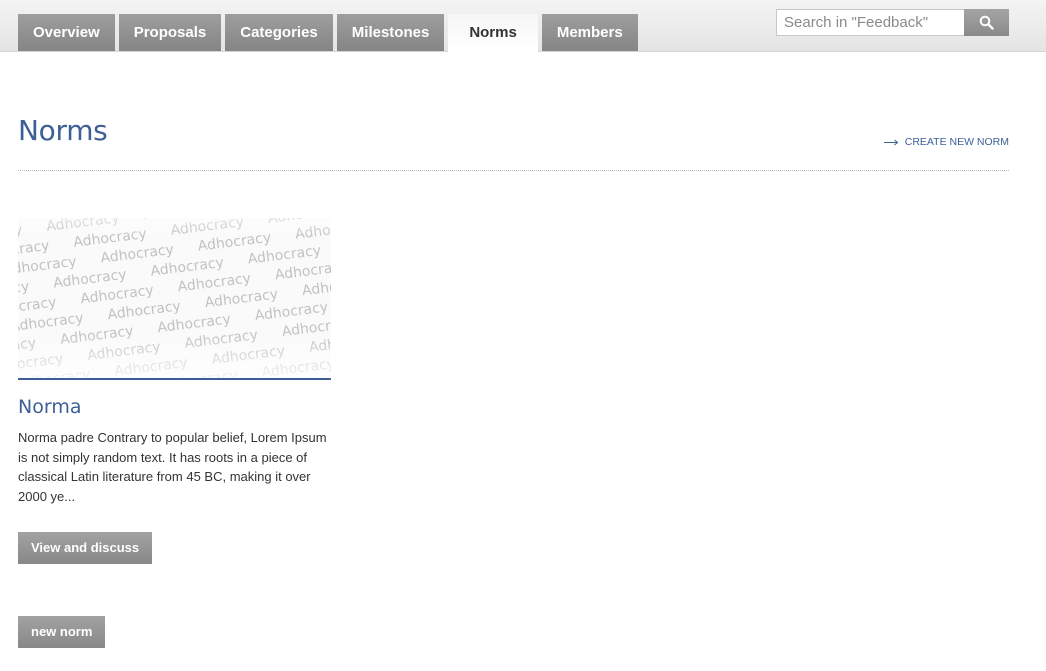 The image size is (1046, 671). I want to click on view-and-discuss-button: View and discuss, so click(85, 548).